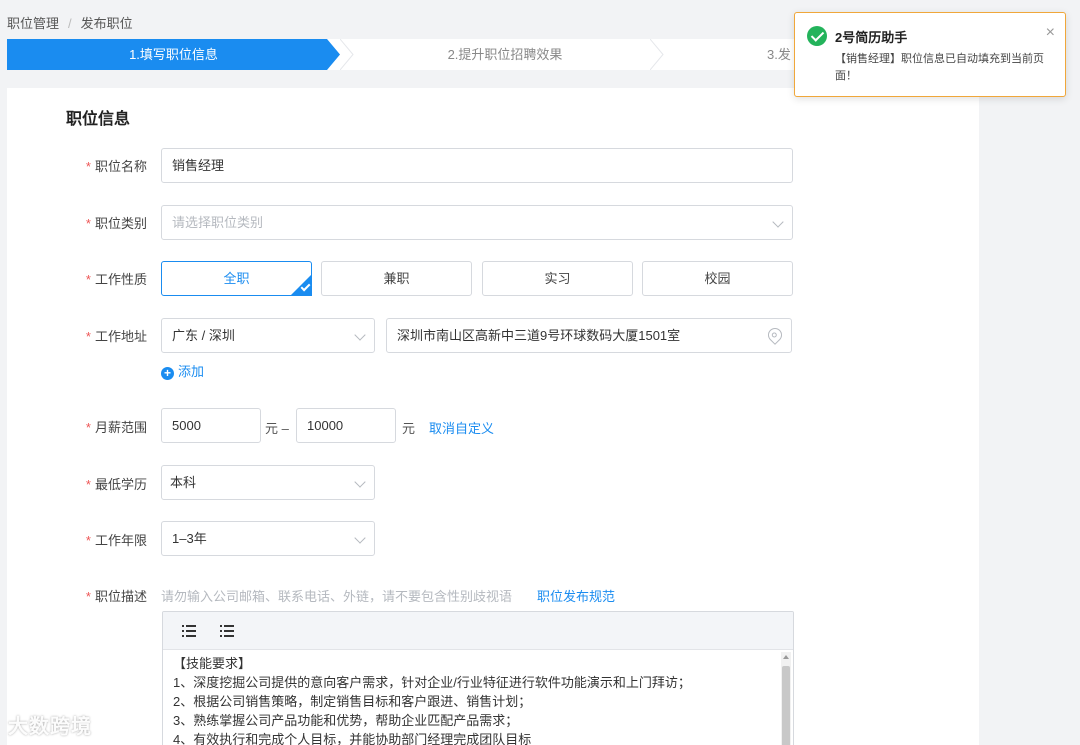  Describe the element at coordinates (182, 370) in the screenshot. I see `add-address-link: + 添加` at that location.